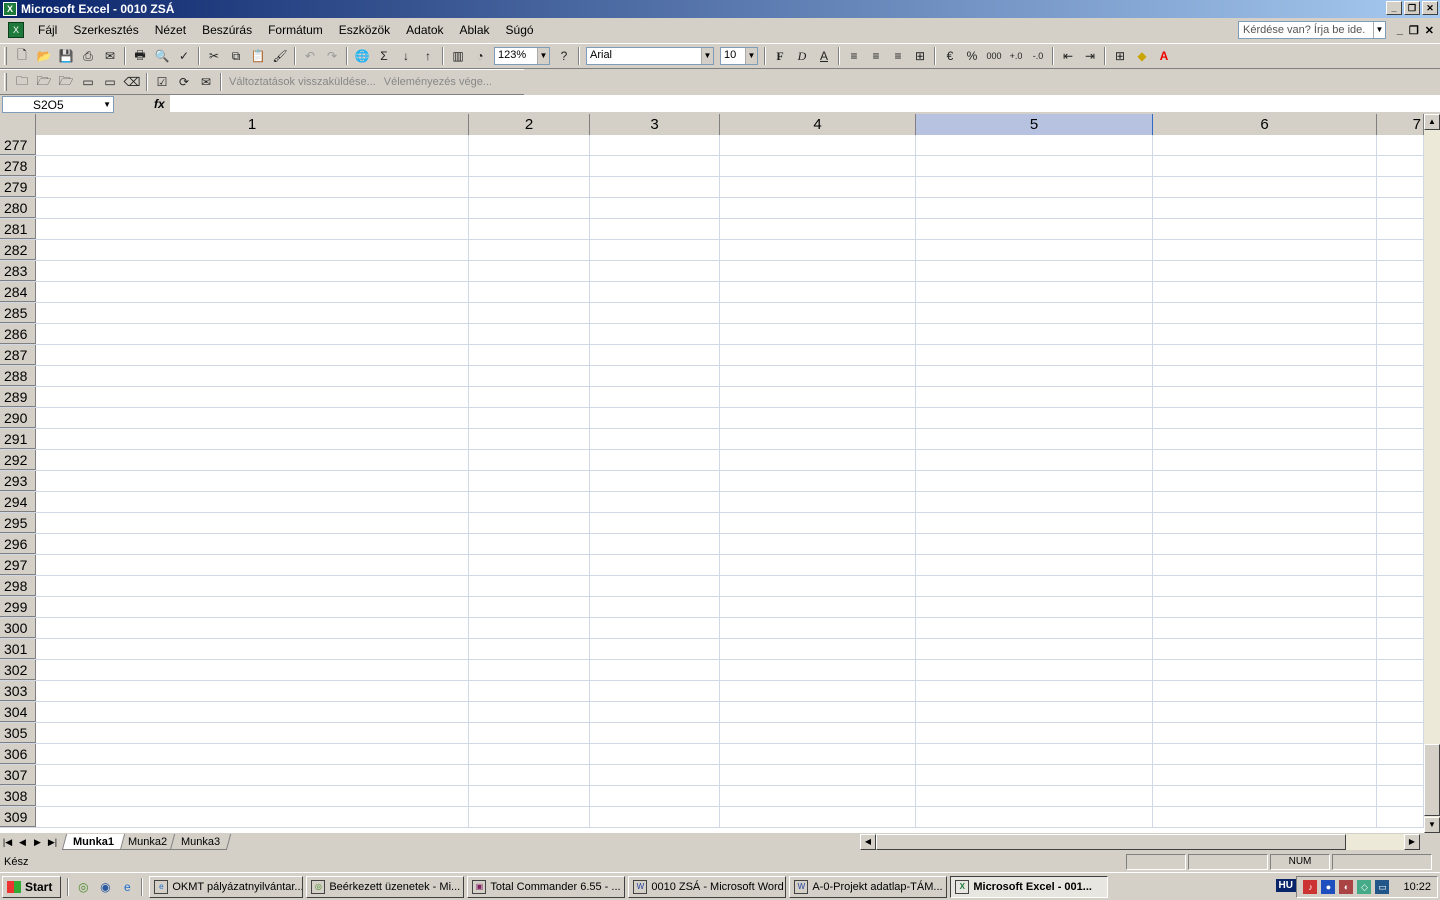  What do you see at coordinates (18, 355) in the screenshot?
I see `row-header: 287` at bounding box center [18, 355].